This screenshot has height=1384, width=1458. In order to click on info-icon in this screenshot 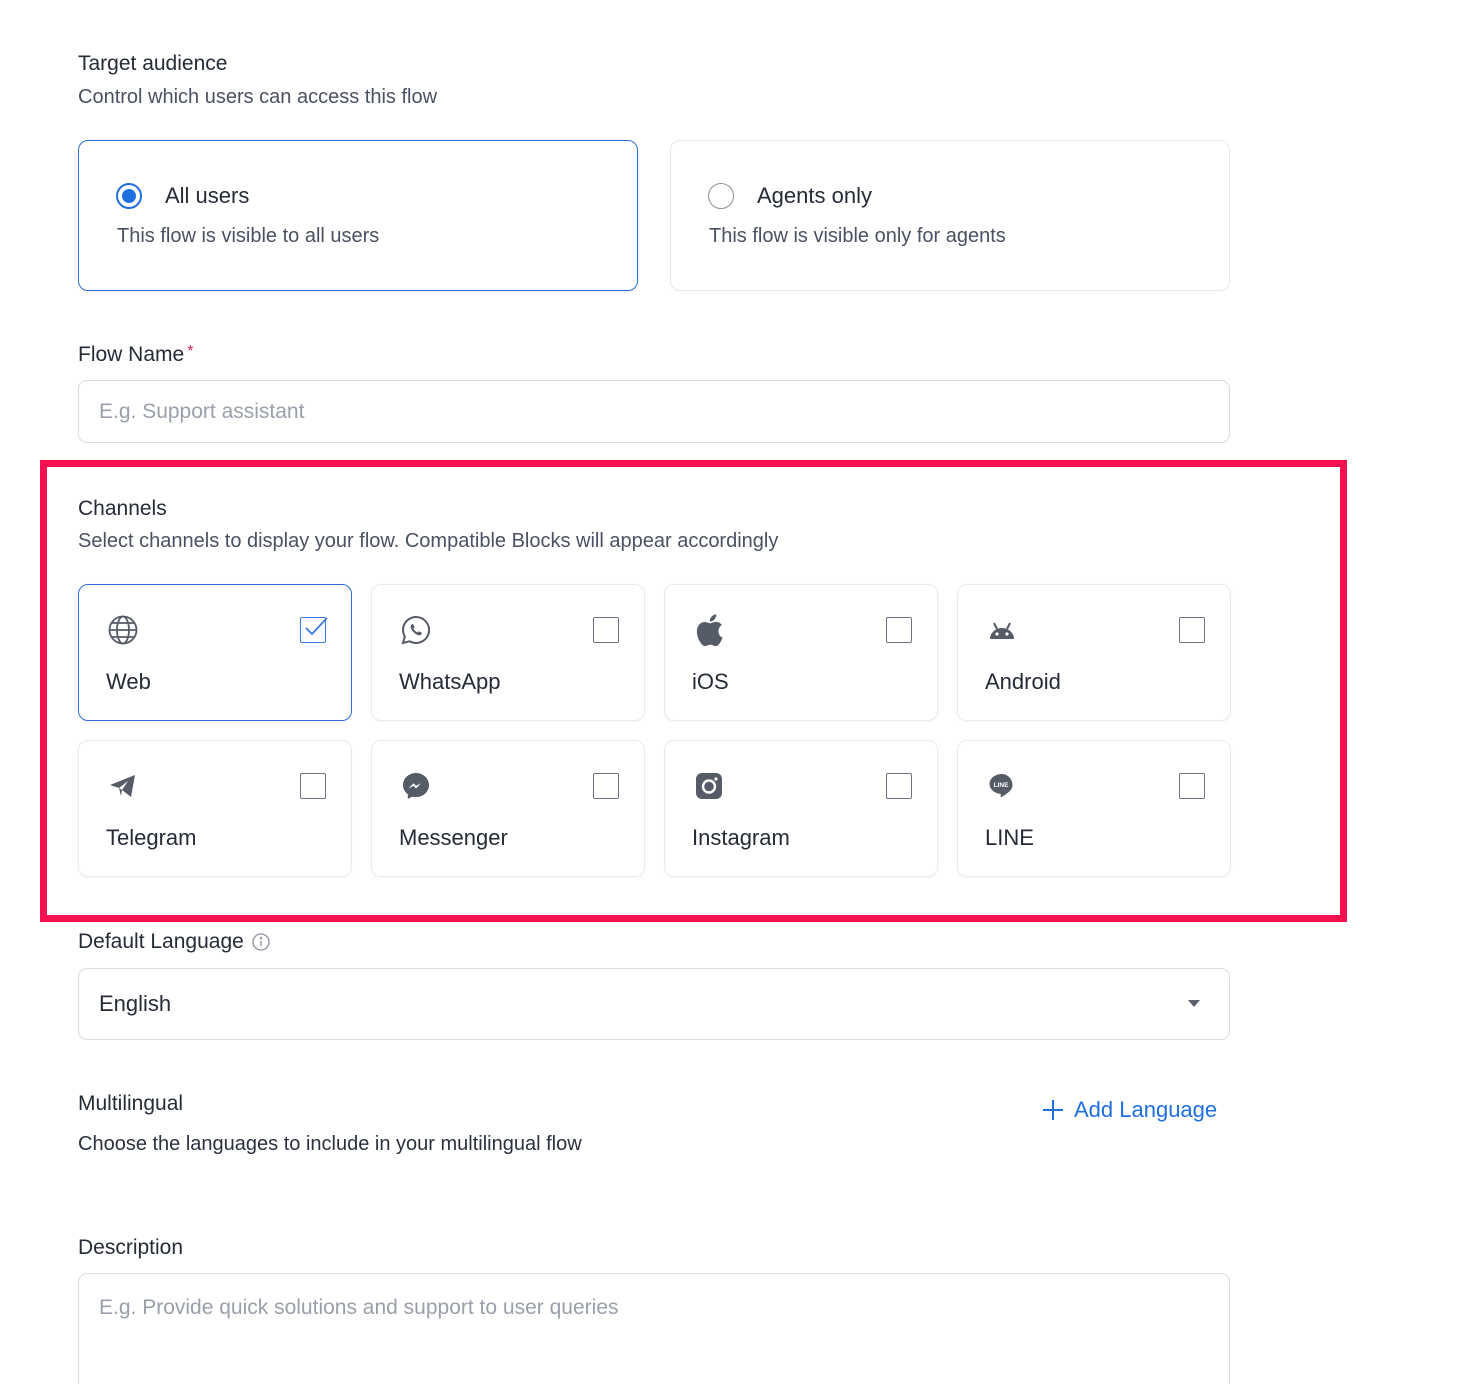, I will do `click(261, 942)`.